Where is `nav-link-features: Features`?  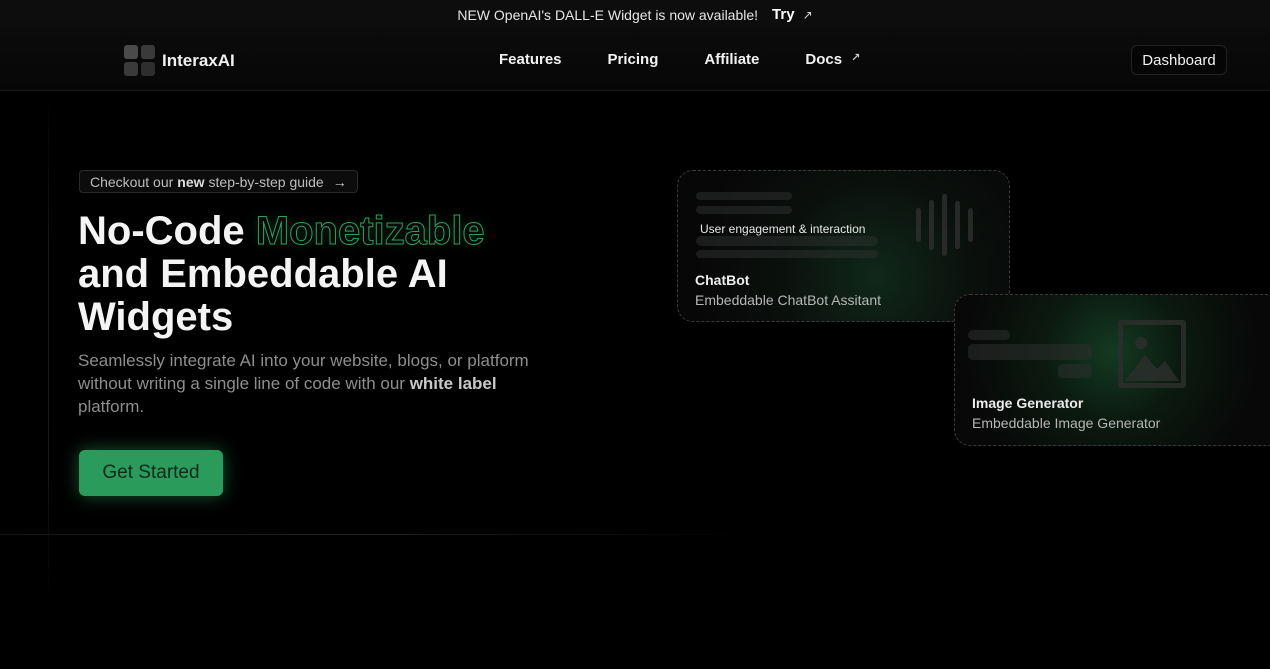
nav-link-features: Features is located at coordinates (530, 59).